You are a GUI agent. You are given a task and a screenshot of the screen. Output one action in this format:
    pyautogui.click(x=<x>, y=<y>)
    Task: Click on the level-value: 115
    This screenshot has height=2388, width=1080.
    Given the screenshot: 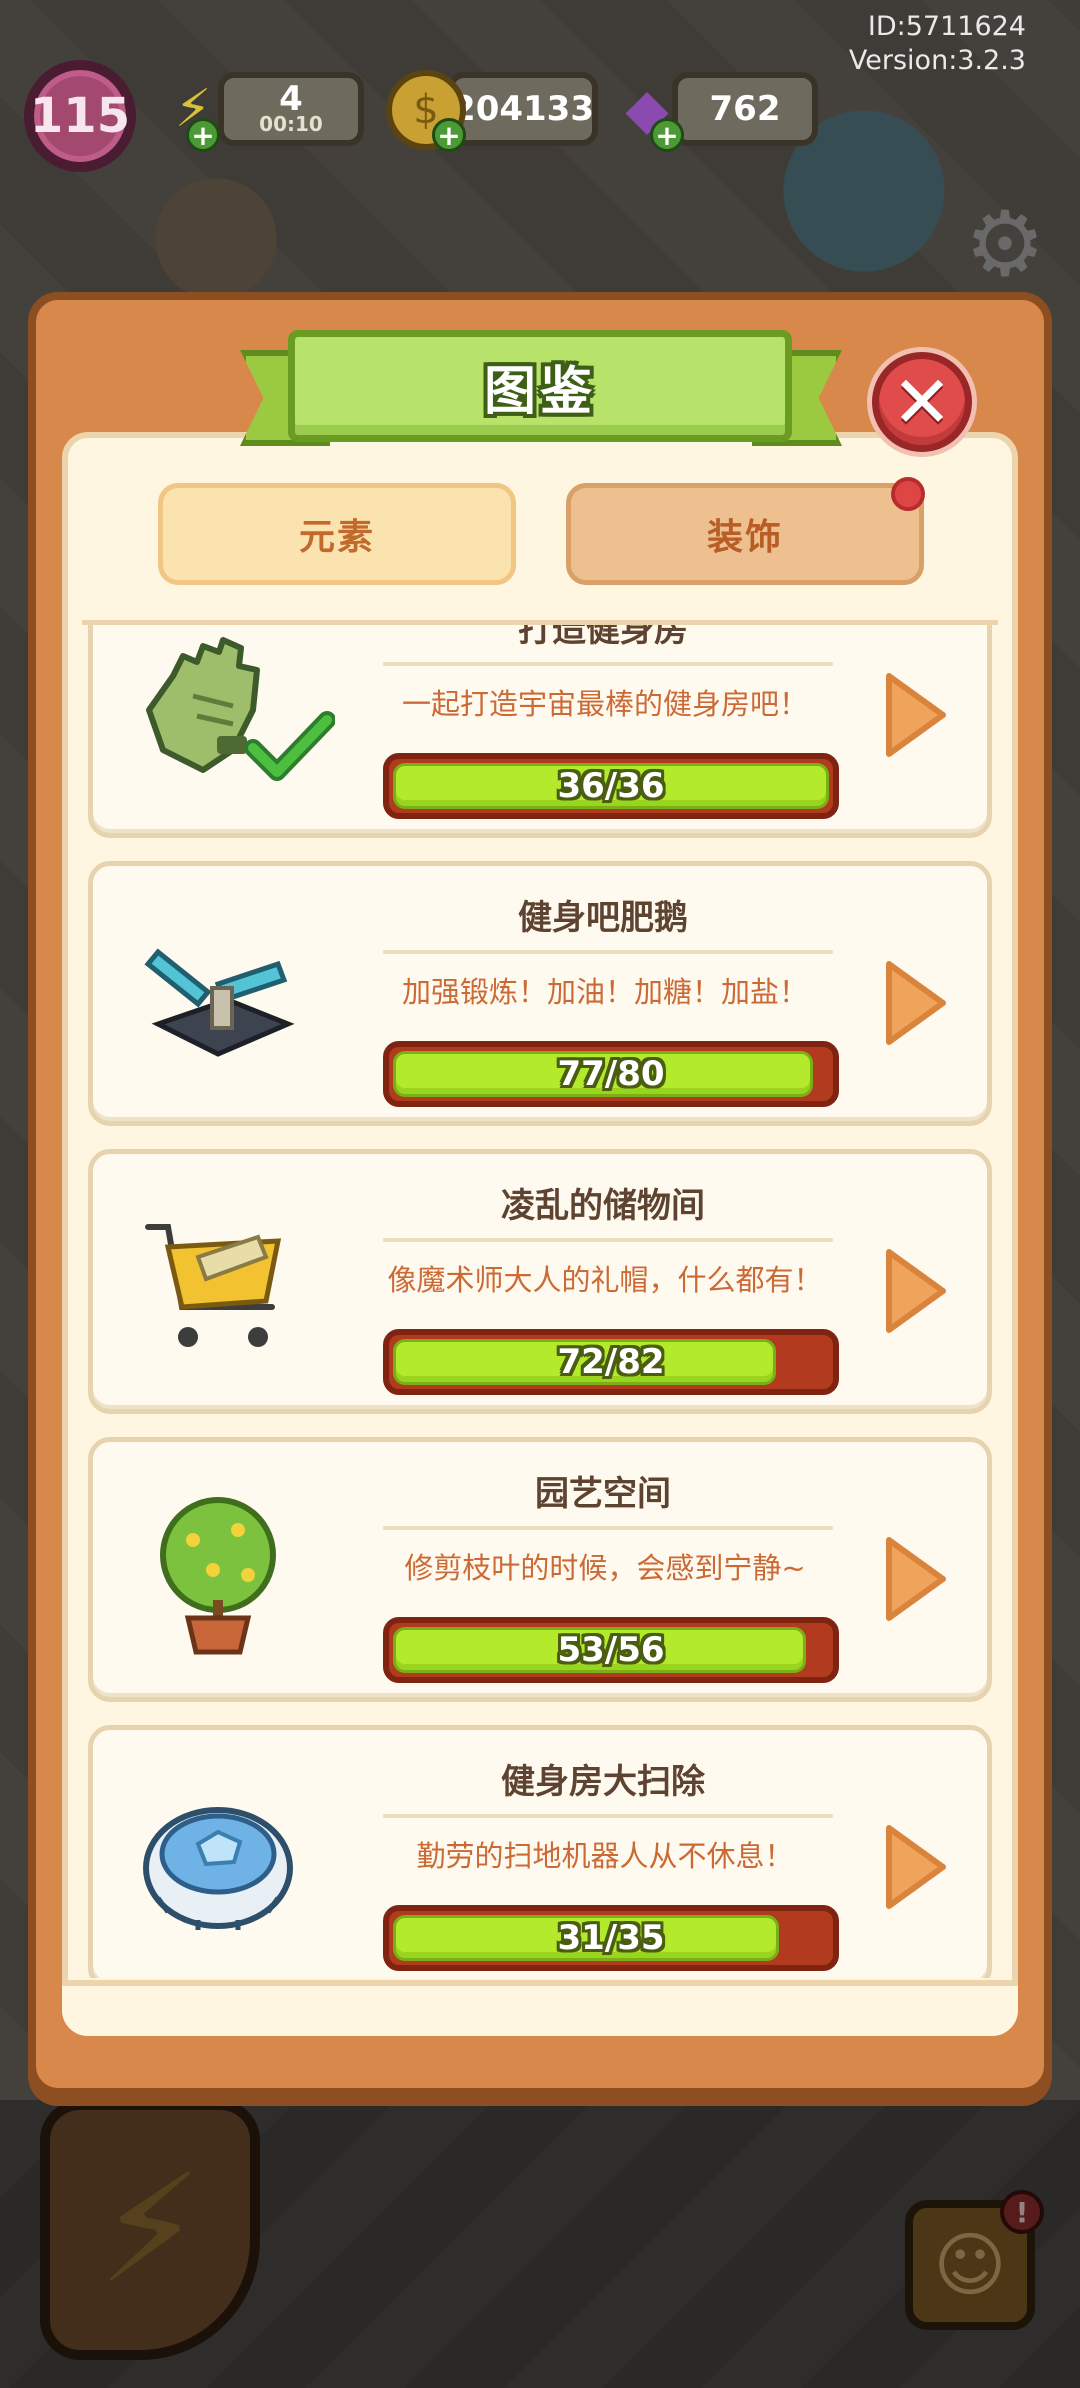 What is the action you would take?
    pyautogui.click(x=80, y=116)
    